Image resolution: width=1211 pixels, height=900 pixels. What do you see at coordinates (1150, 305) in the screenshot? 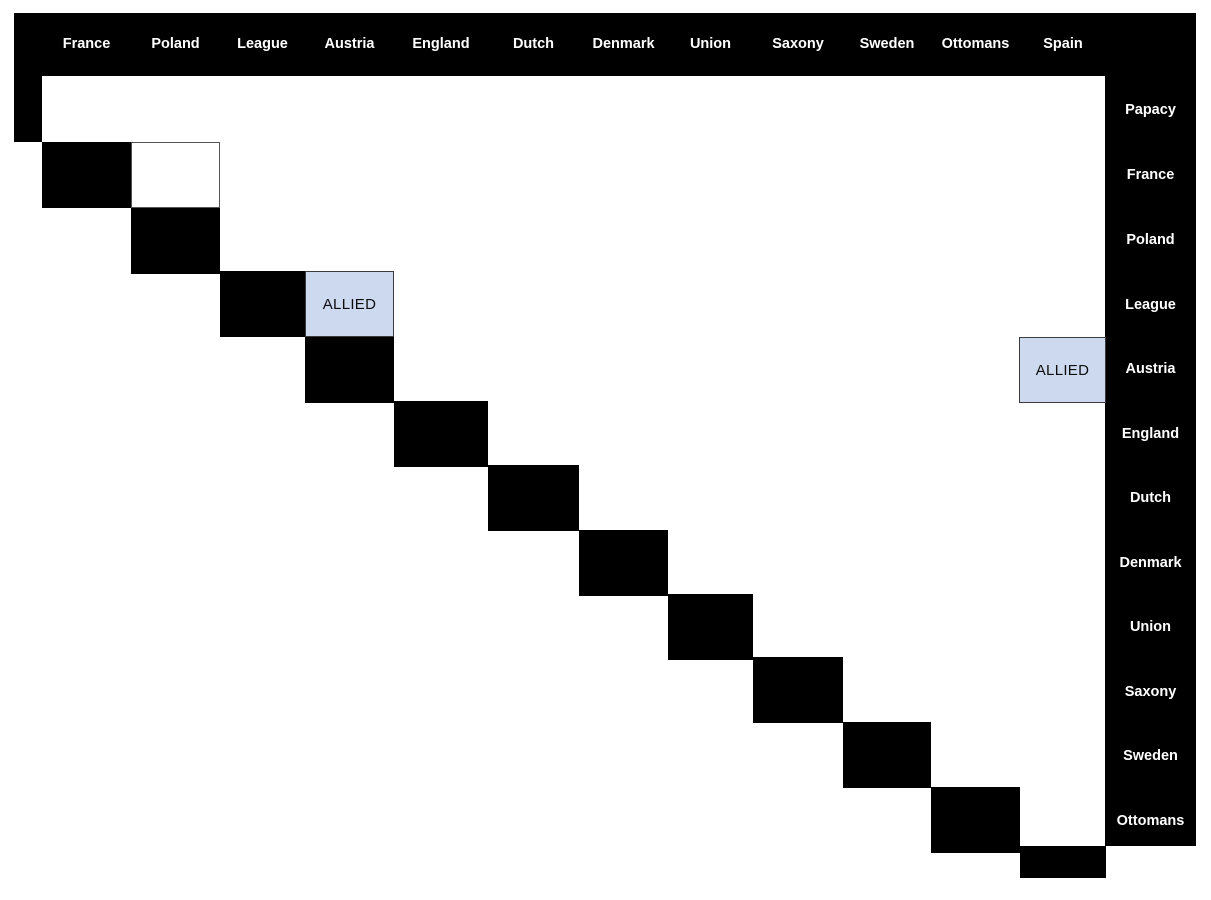
I see `row-header-league: League` at bounding box center [1150, 305].